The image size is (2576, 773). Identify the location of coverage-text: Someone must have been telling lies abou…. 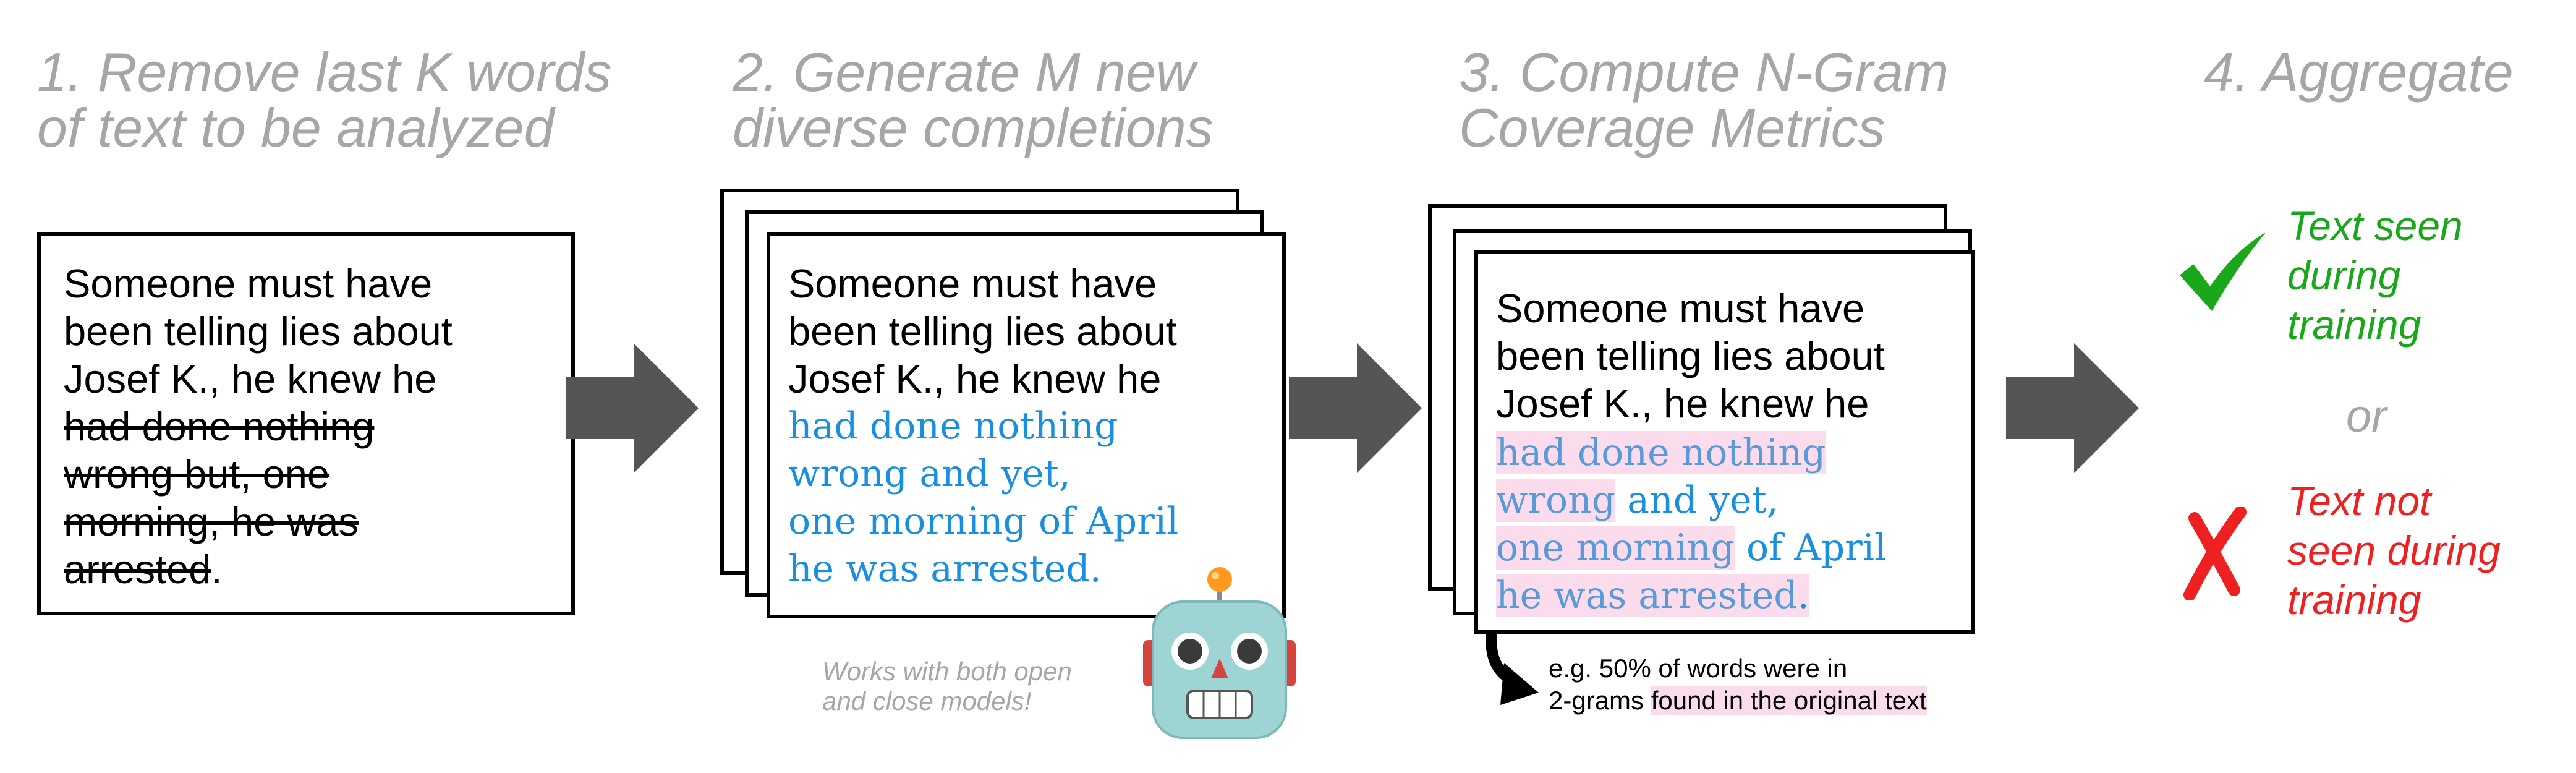
(1691, 451).